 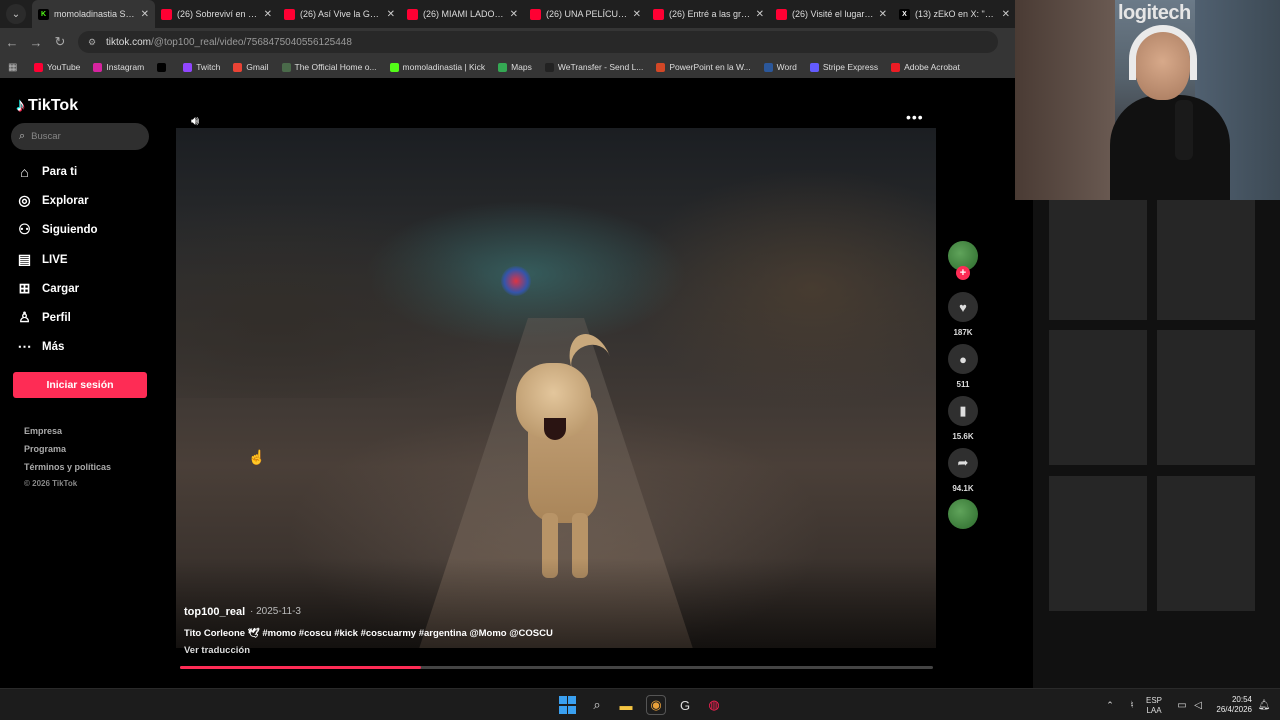 I want to click on tab: (26) Sobreviví en un A ✕, so click(x=216, y=14).